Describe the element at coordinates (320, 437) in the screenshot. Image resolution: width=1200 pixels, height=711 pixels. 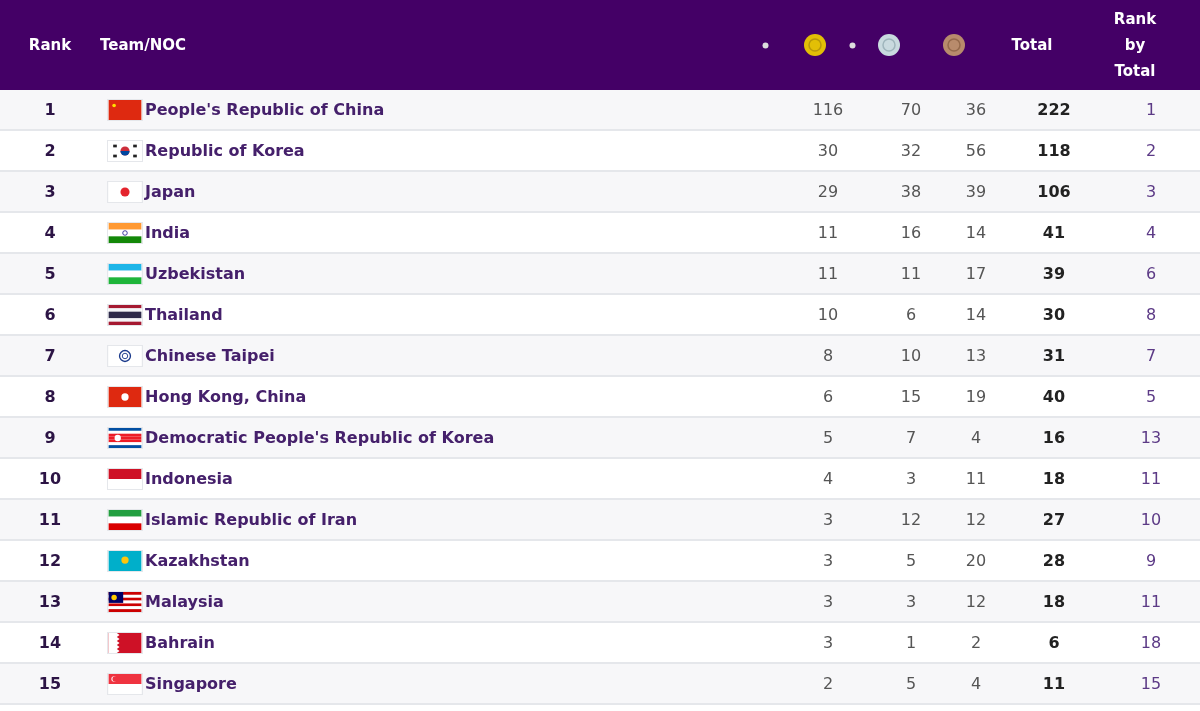
I see `team-name: Democratic People's Republic of Korea` at that location.